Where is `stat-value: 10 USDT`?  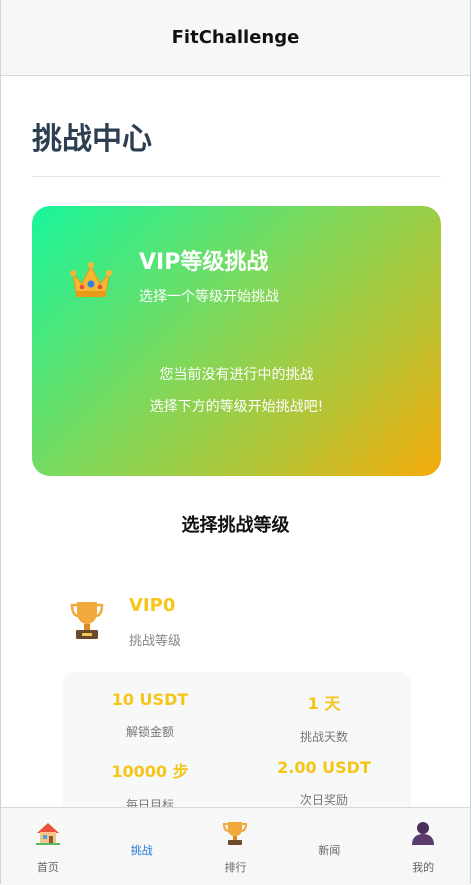 stat-value: 10 USDT is located at coordinates (150, 699).